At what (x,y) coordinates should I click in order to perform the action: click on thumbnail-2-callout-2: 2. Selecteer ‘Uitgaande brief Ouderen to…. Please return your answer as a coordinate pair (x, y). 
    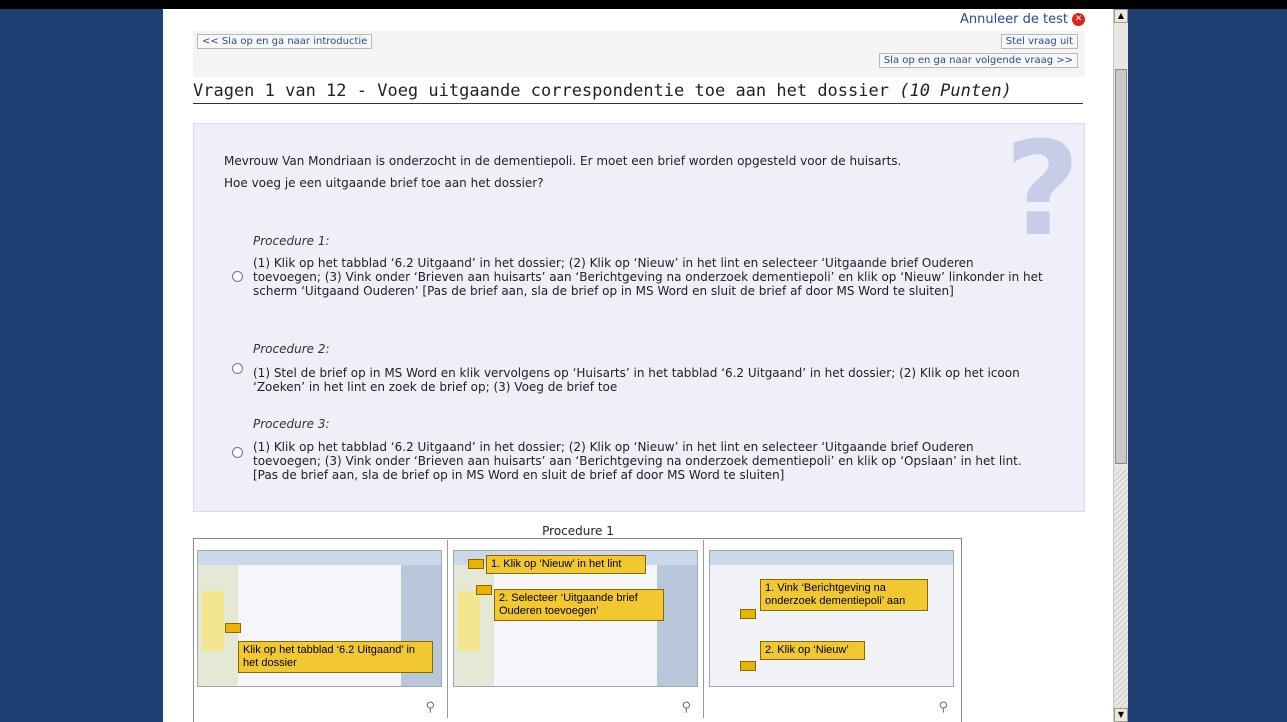
    Looking at the image, I should click on (579, 605).